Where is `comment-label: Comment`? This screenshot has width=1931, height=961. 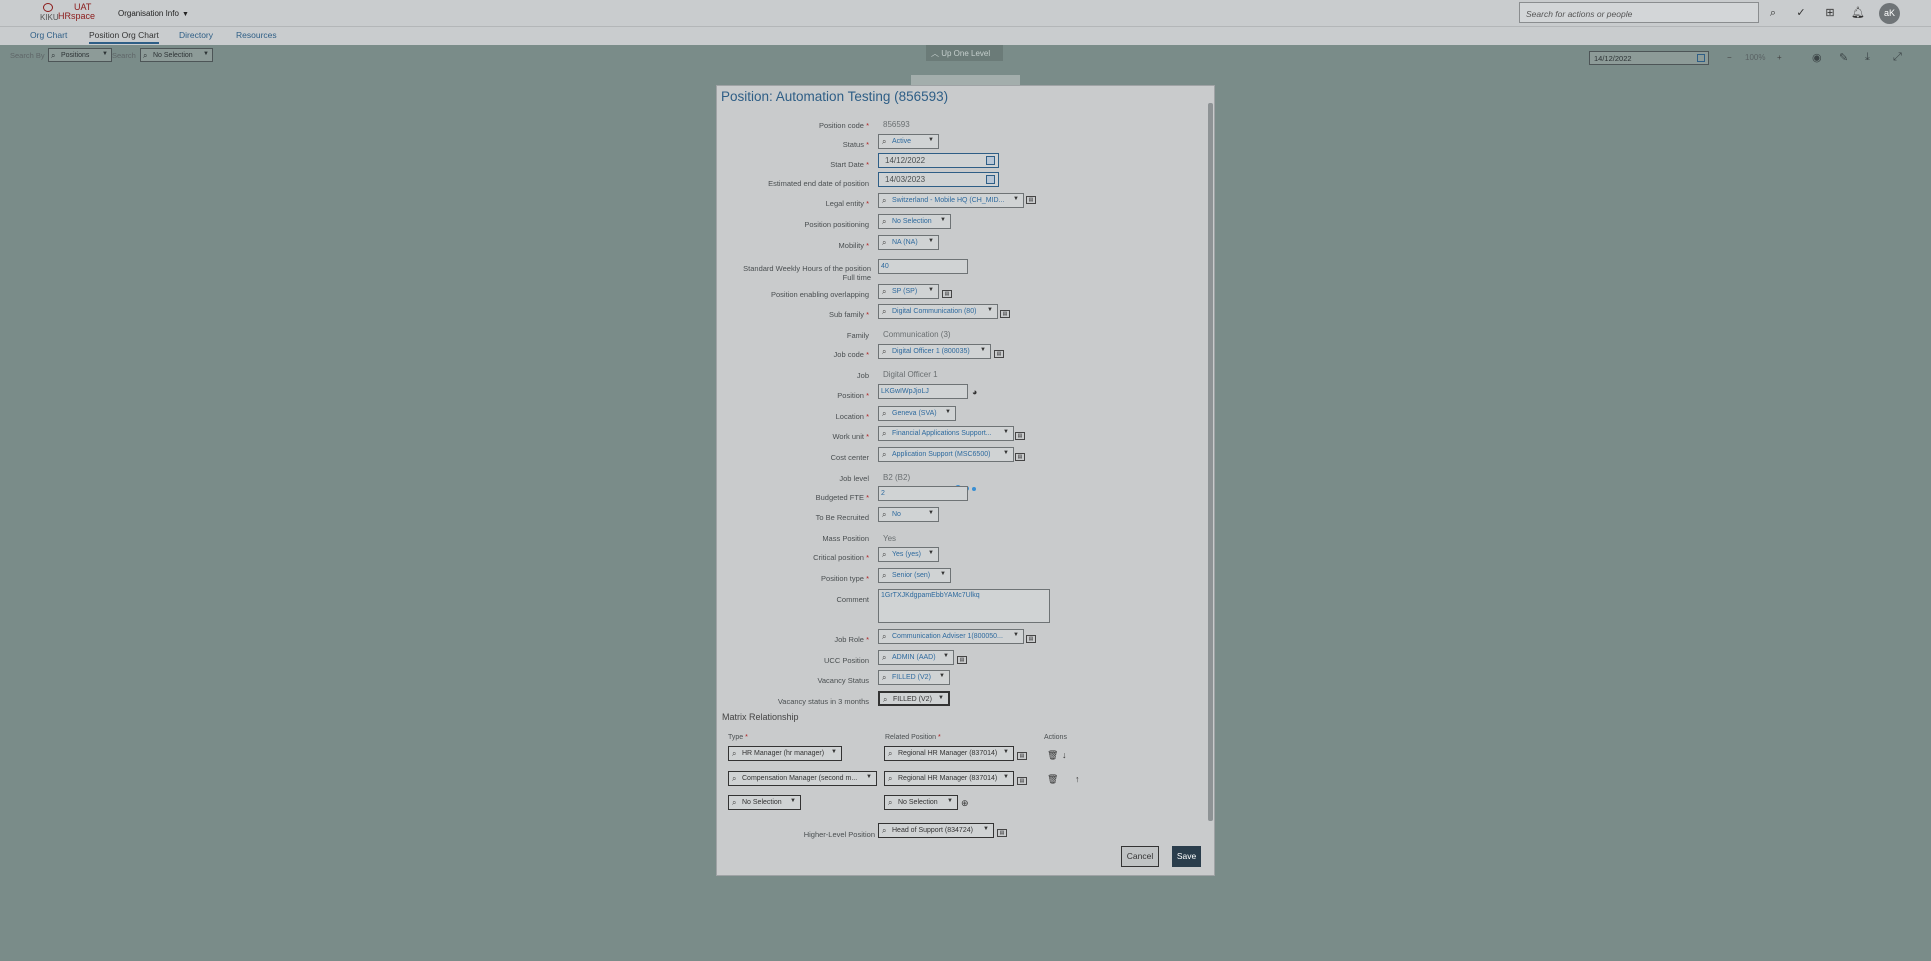
comment-label: Comment is located at coordinates (852, 599).